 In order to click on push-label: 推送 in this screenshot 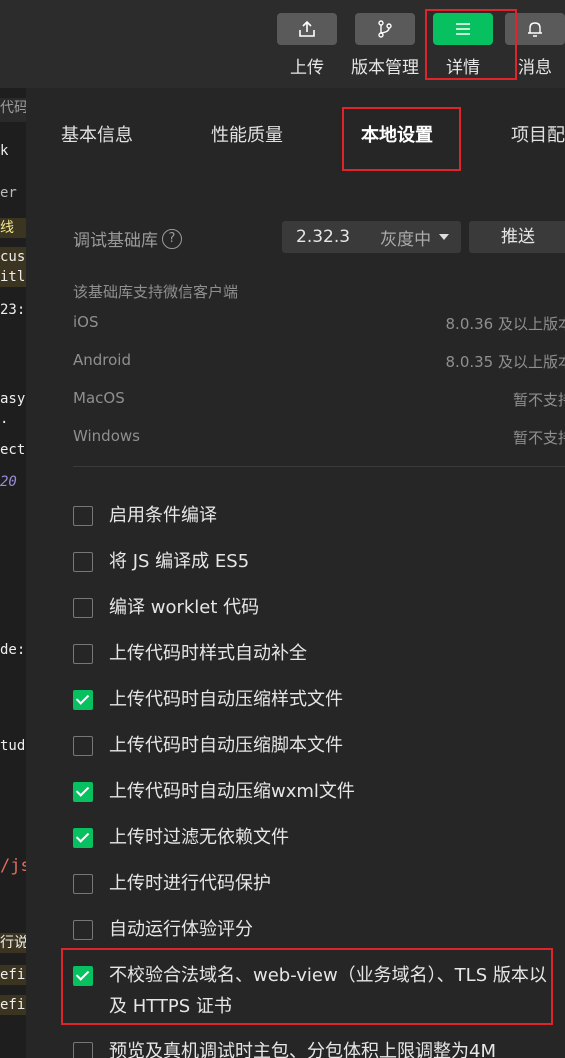, I will do `click(518, 237)`.